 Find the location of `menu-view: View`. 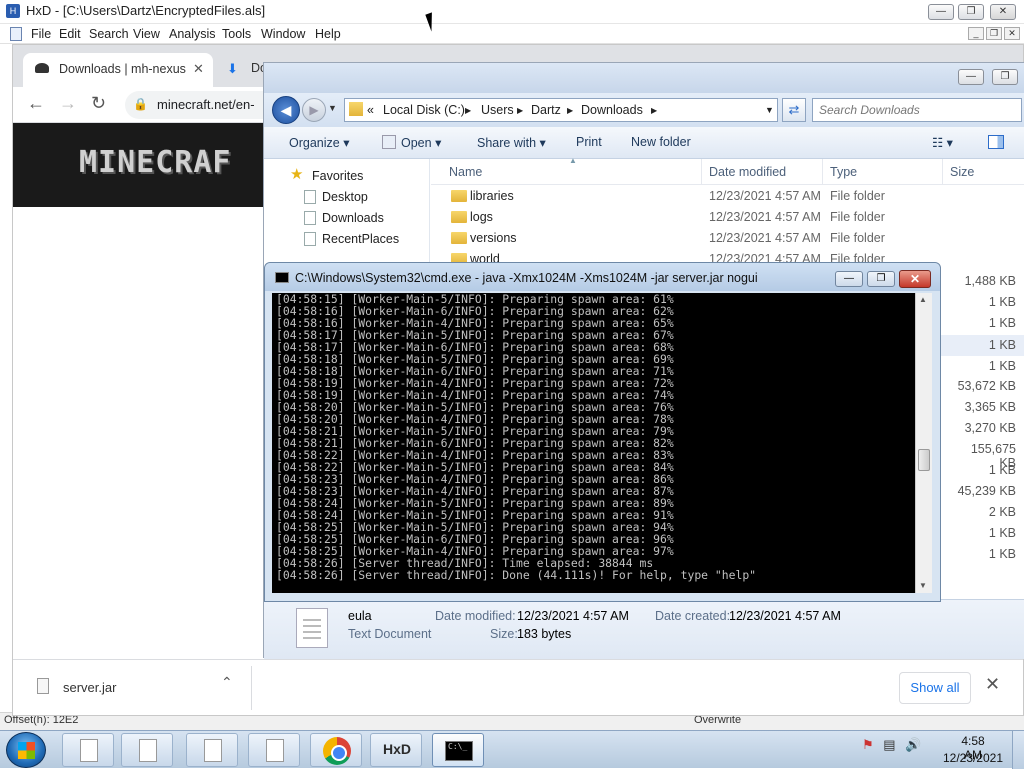

menu-view: View is located at coordinates (146, 34).